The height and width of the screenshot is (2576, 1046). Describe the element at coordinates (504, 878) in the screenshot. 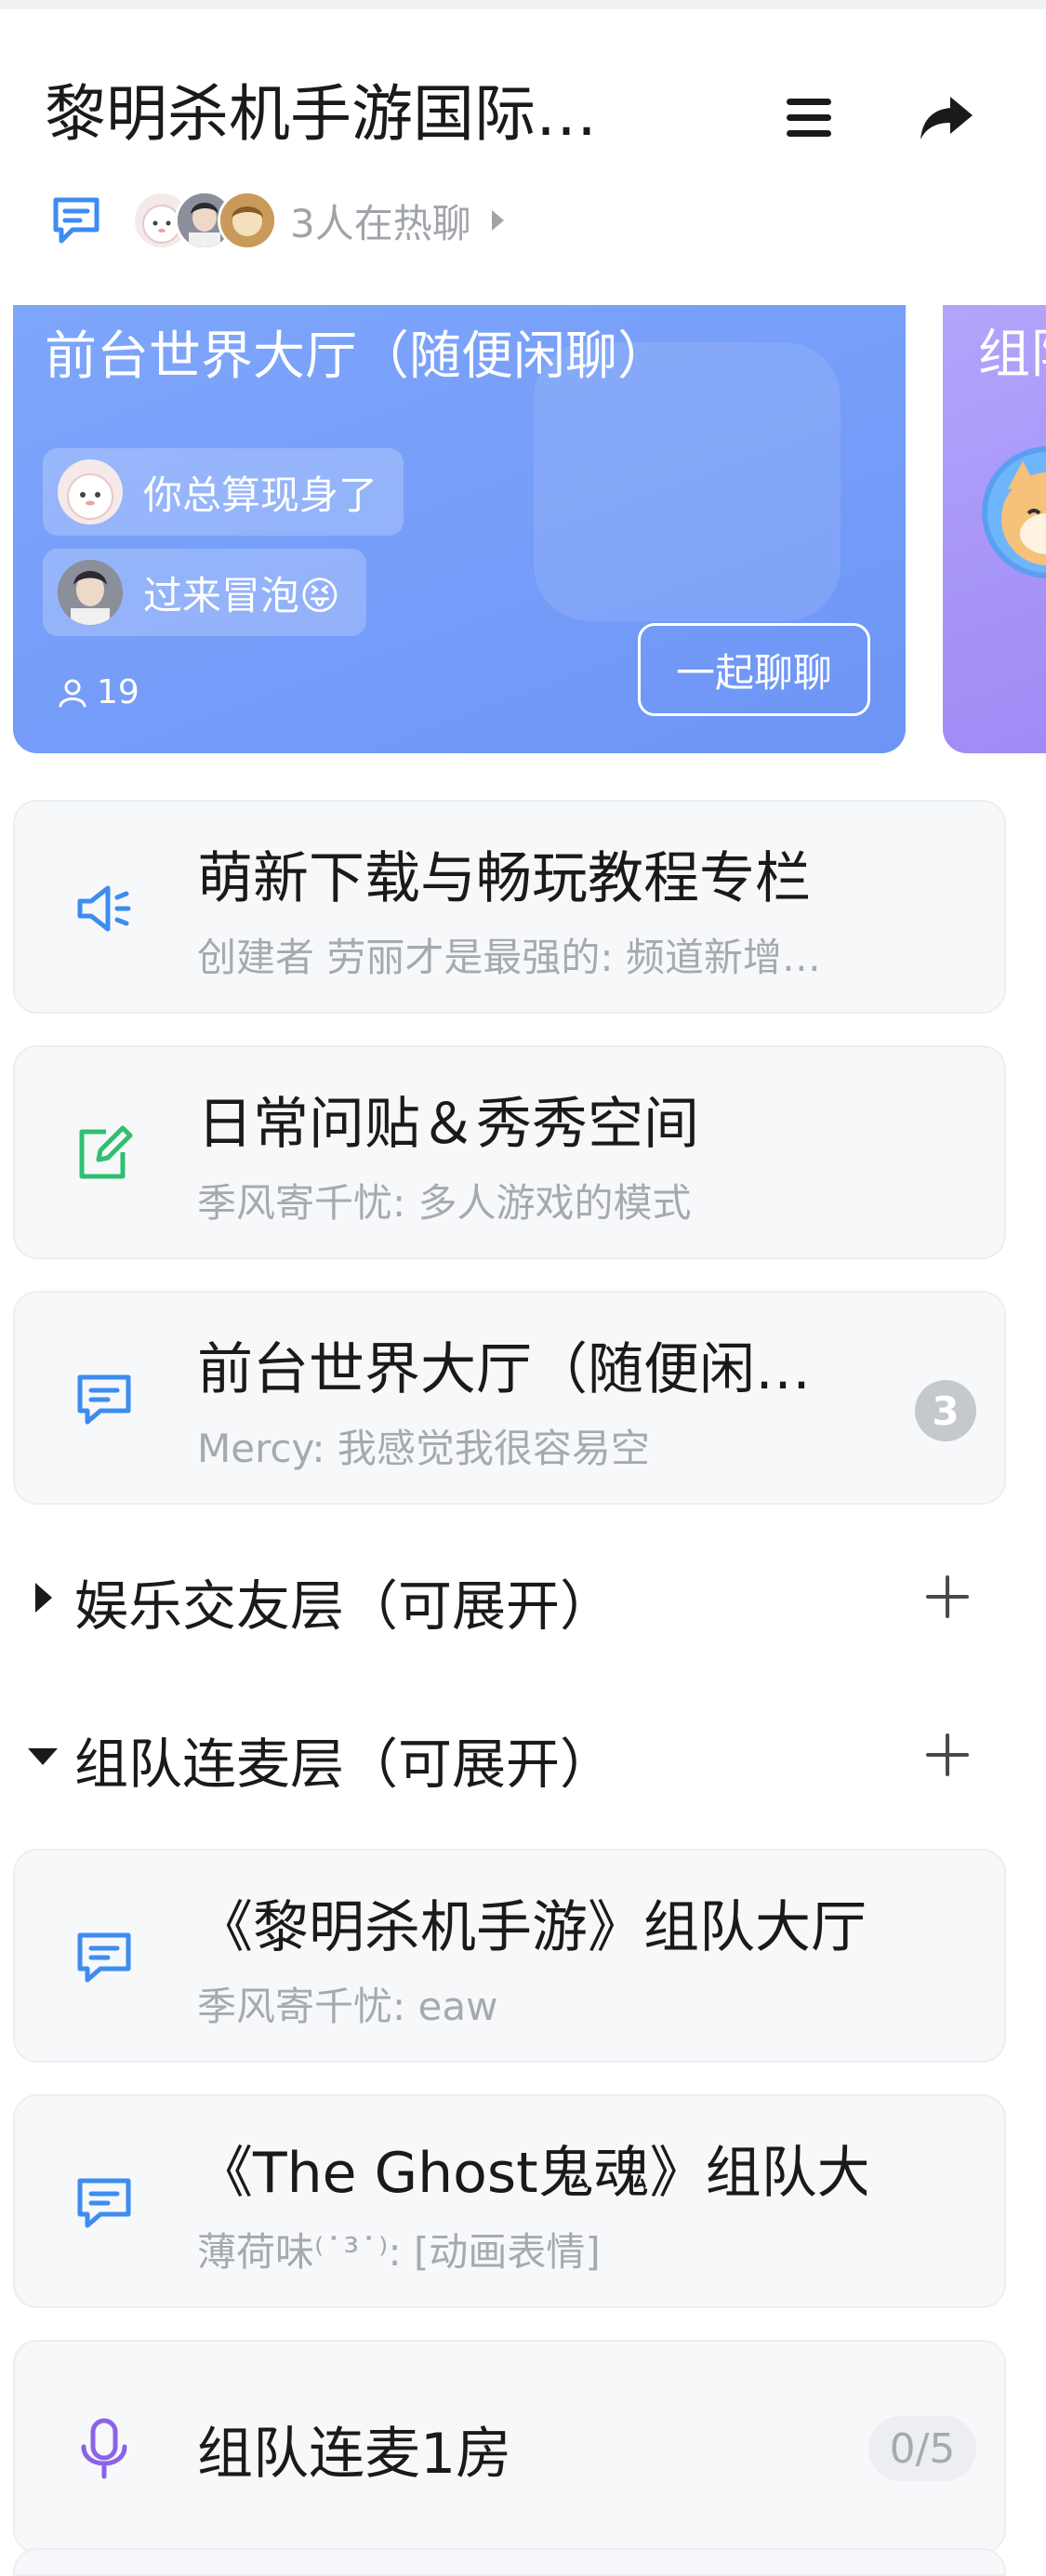

I see `channel-title: 萌新下载与畅玩教程专栏` at that location.